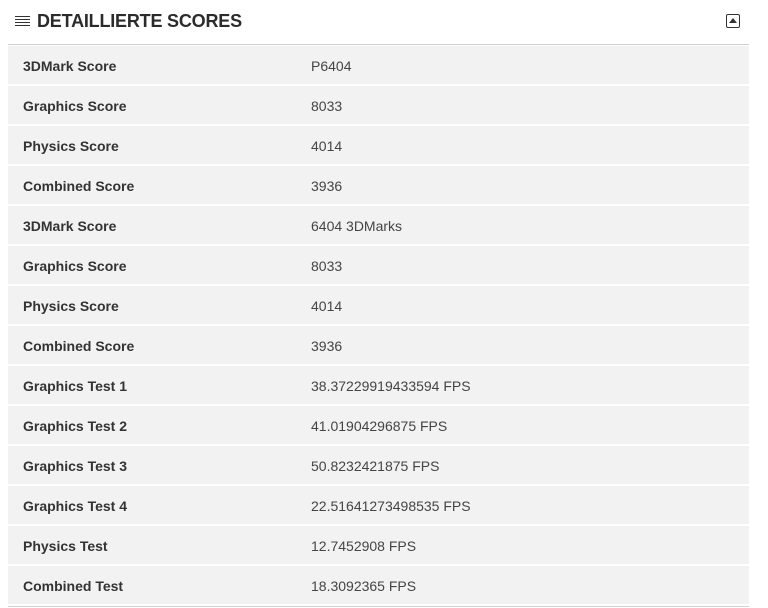 The height and width of the screenshot is (608, 768). I want to click on row-label: Physics Test, so click(65, 546).